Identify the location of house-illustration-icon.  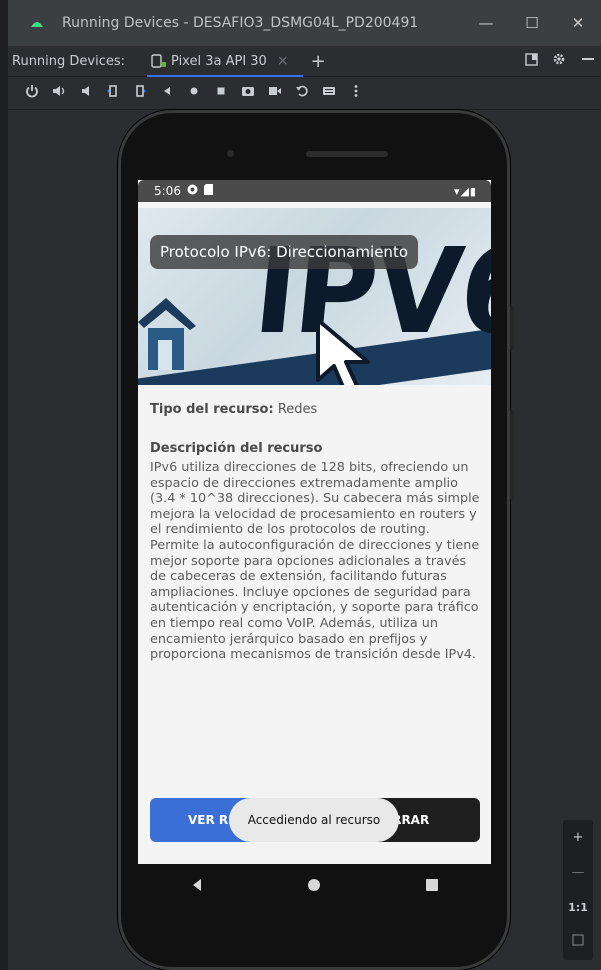
(167, 334).